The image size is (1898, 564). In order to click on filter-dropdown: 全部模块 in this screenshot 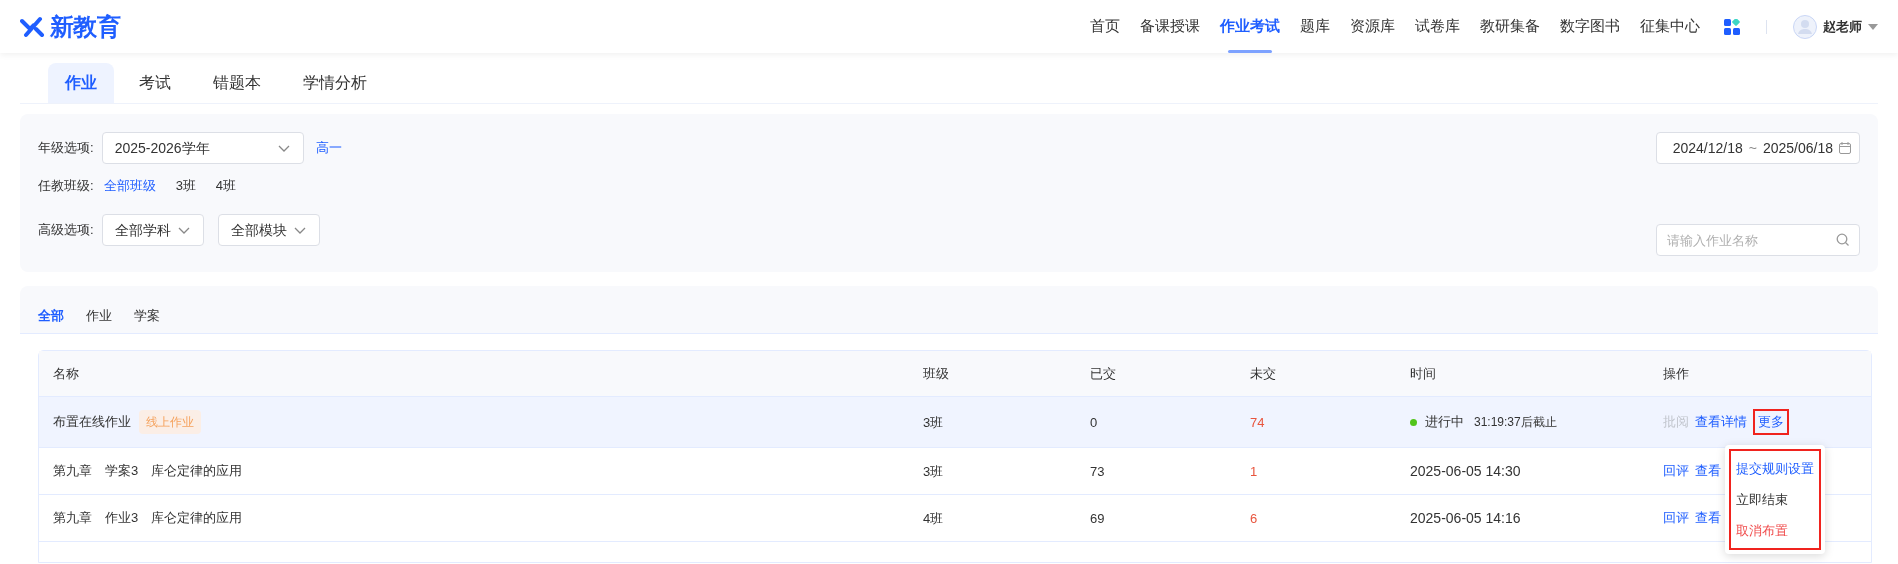, I will do `click(268, 230)`.